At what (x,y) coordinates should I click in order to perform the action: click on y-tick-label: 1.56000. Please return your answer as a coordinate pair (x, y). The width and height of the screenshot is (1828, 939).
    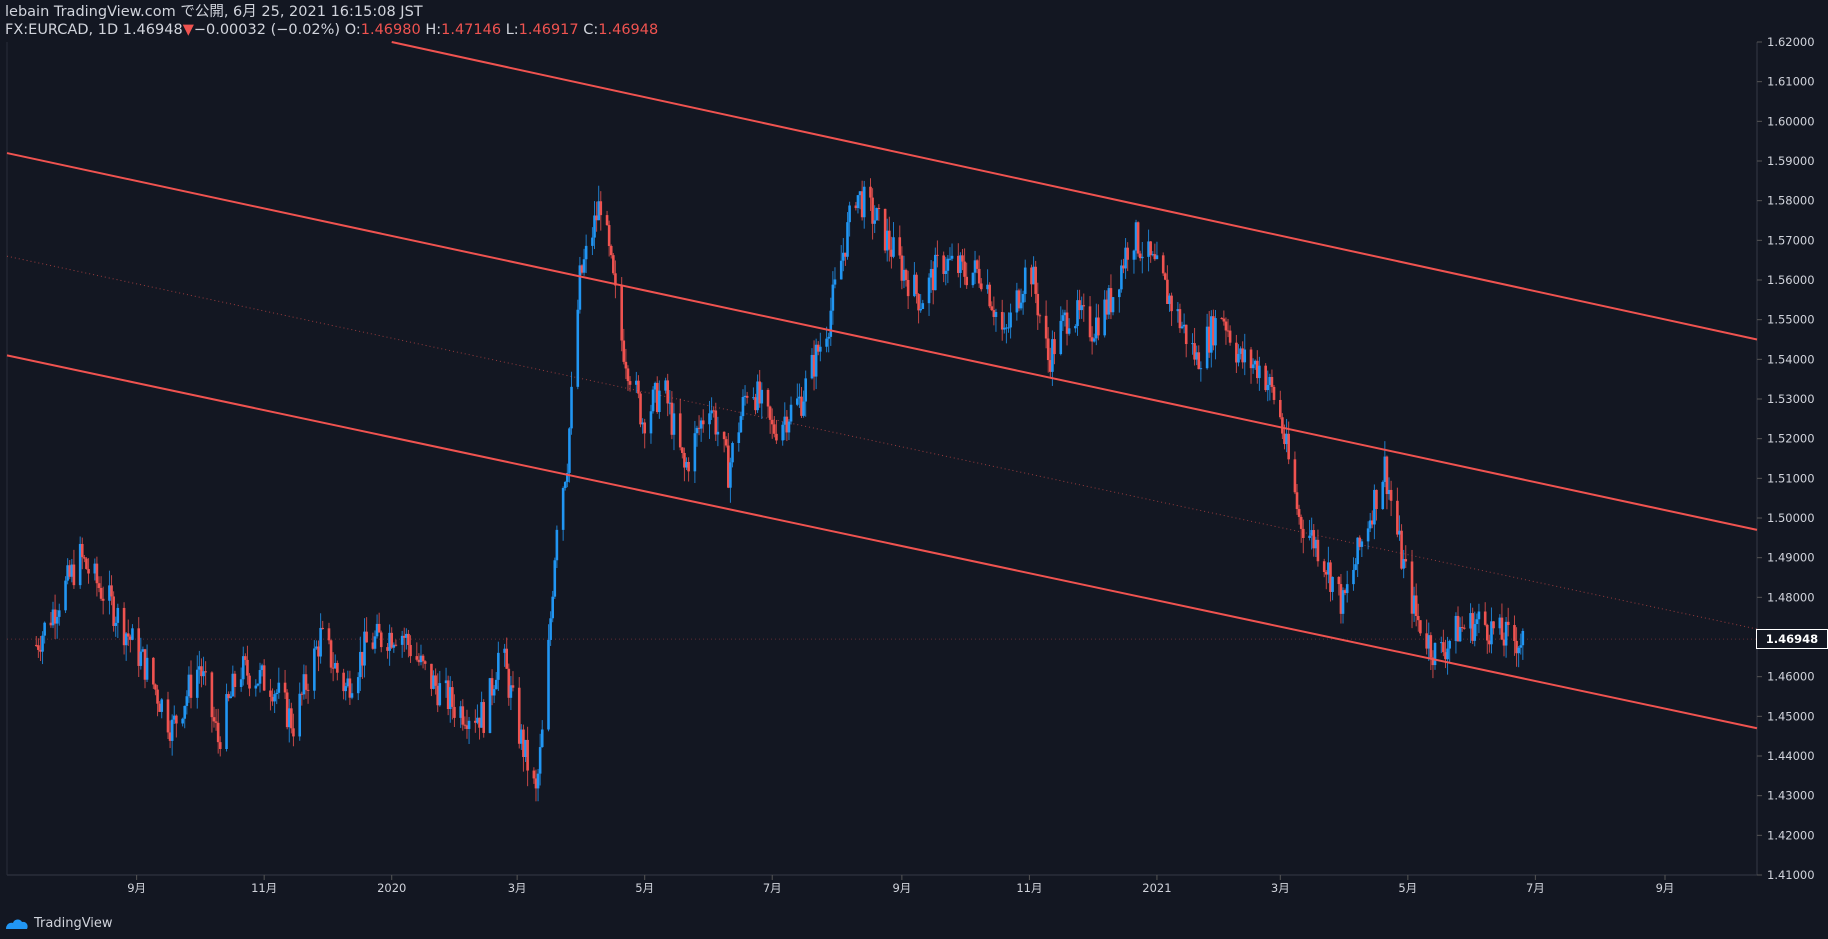
    Looking at the image, I should click on (1791, 280).